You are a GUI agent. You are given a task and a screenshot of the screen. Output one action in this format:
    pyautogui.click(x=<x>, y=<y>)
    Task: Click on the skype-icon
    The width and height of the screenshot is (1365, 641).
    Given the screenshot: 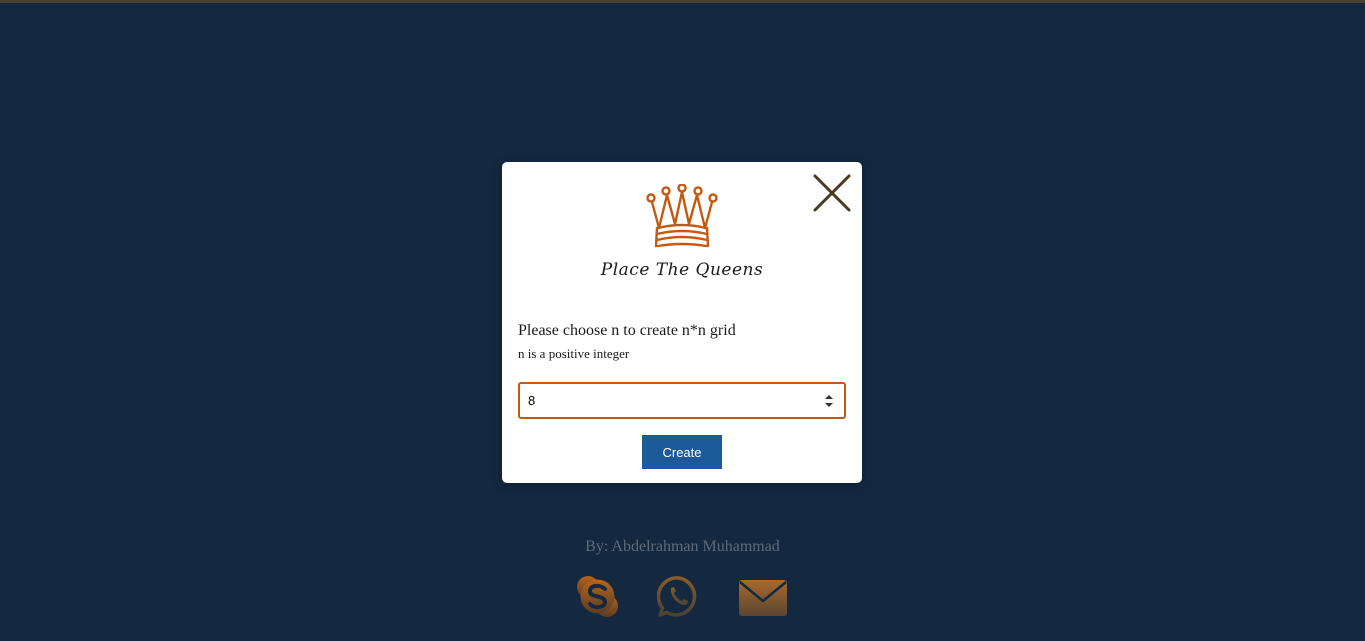 What is the action you would take?
    pyautogui.click(x=597, y=596)
    